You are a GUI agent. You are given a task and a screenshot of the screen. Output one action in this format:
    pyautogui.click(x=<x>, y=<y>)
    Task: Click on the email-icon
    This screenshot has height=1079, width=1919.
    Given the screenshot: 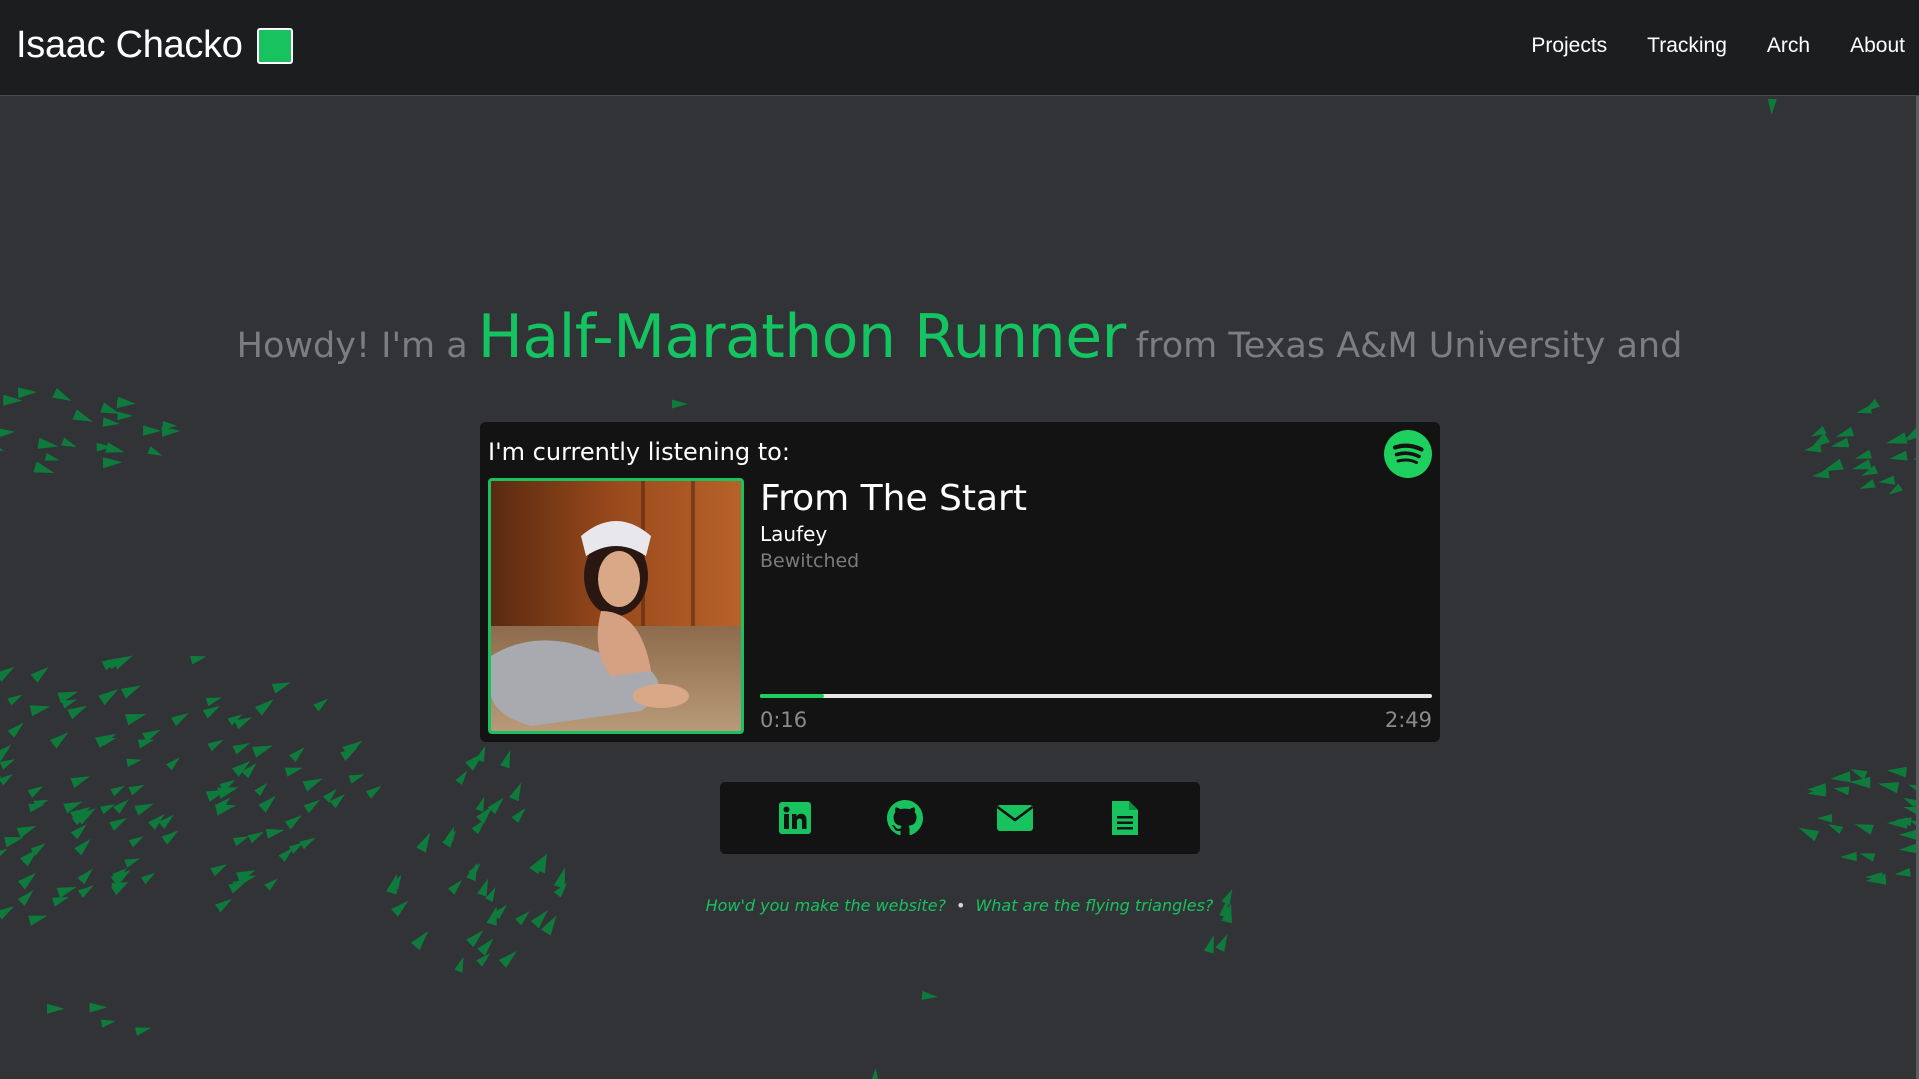 What is the action you would take?
    pyautogui.click(x=1015, y=818)
    